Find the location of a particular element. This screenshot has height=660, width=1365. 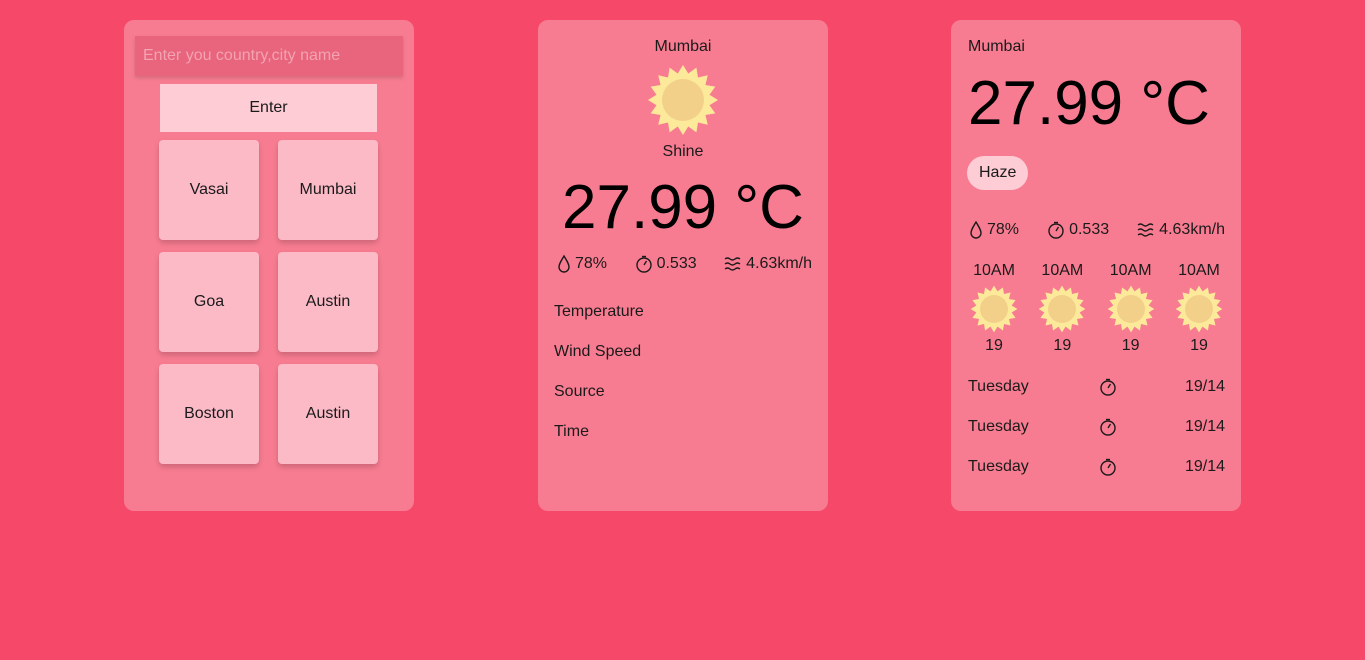

city-tile-boston: Boston is located at coordinates (209, 414).